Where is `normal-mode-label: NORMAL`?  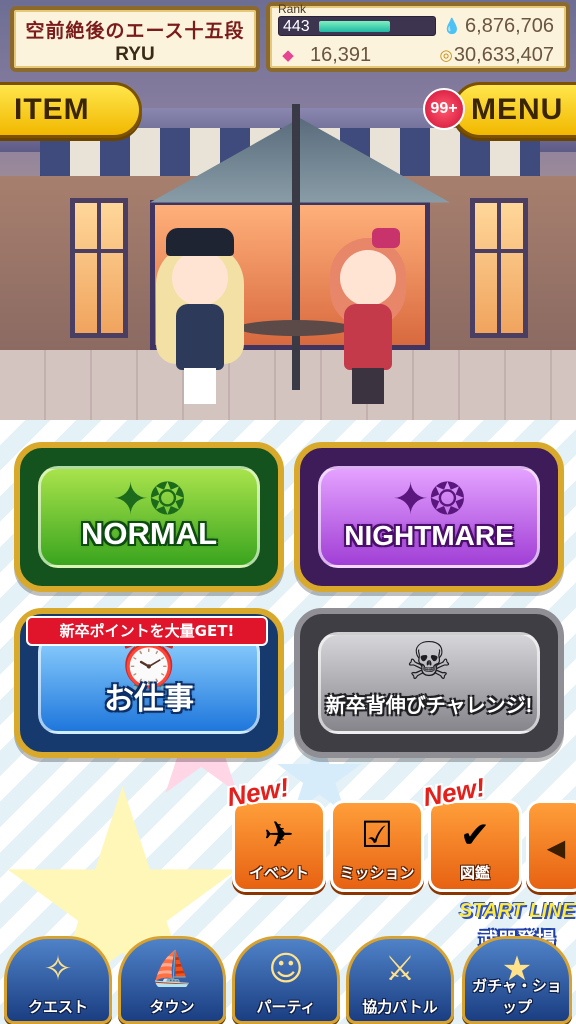
normal-mode-label: NORMAL is located at coordinates (149, 533).